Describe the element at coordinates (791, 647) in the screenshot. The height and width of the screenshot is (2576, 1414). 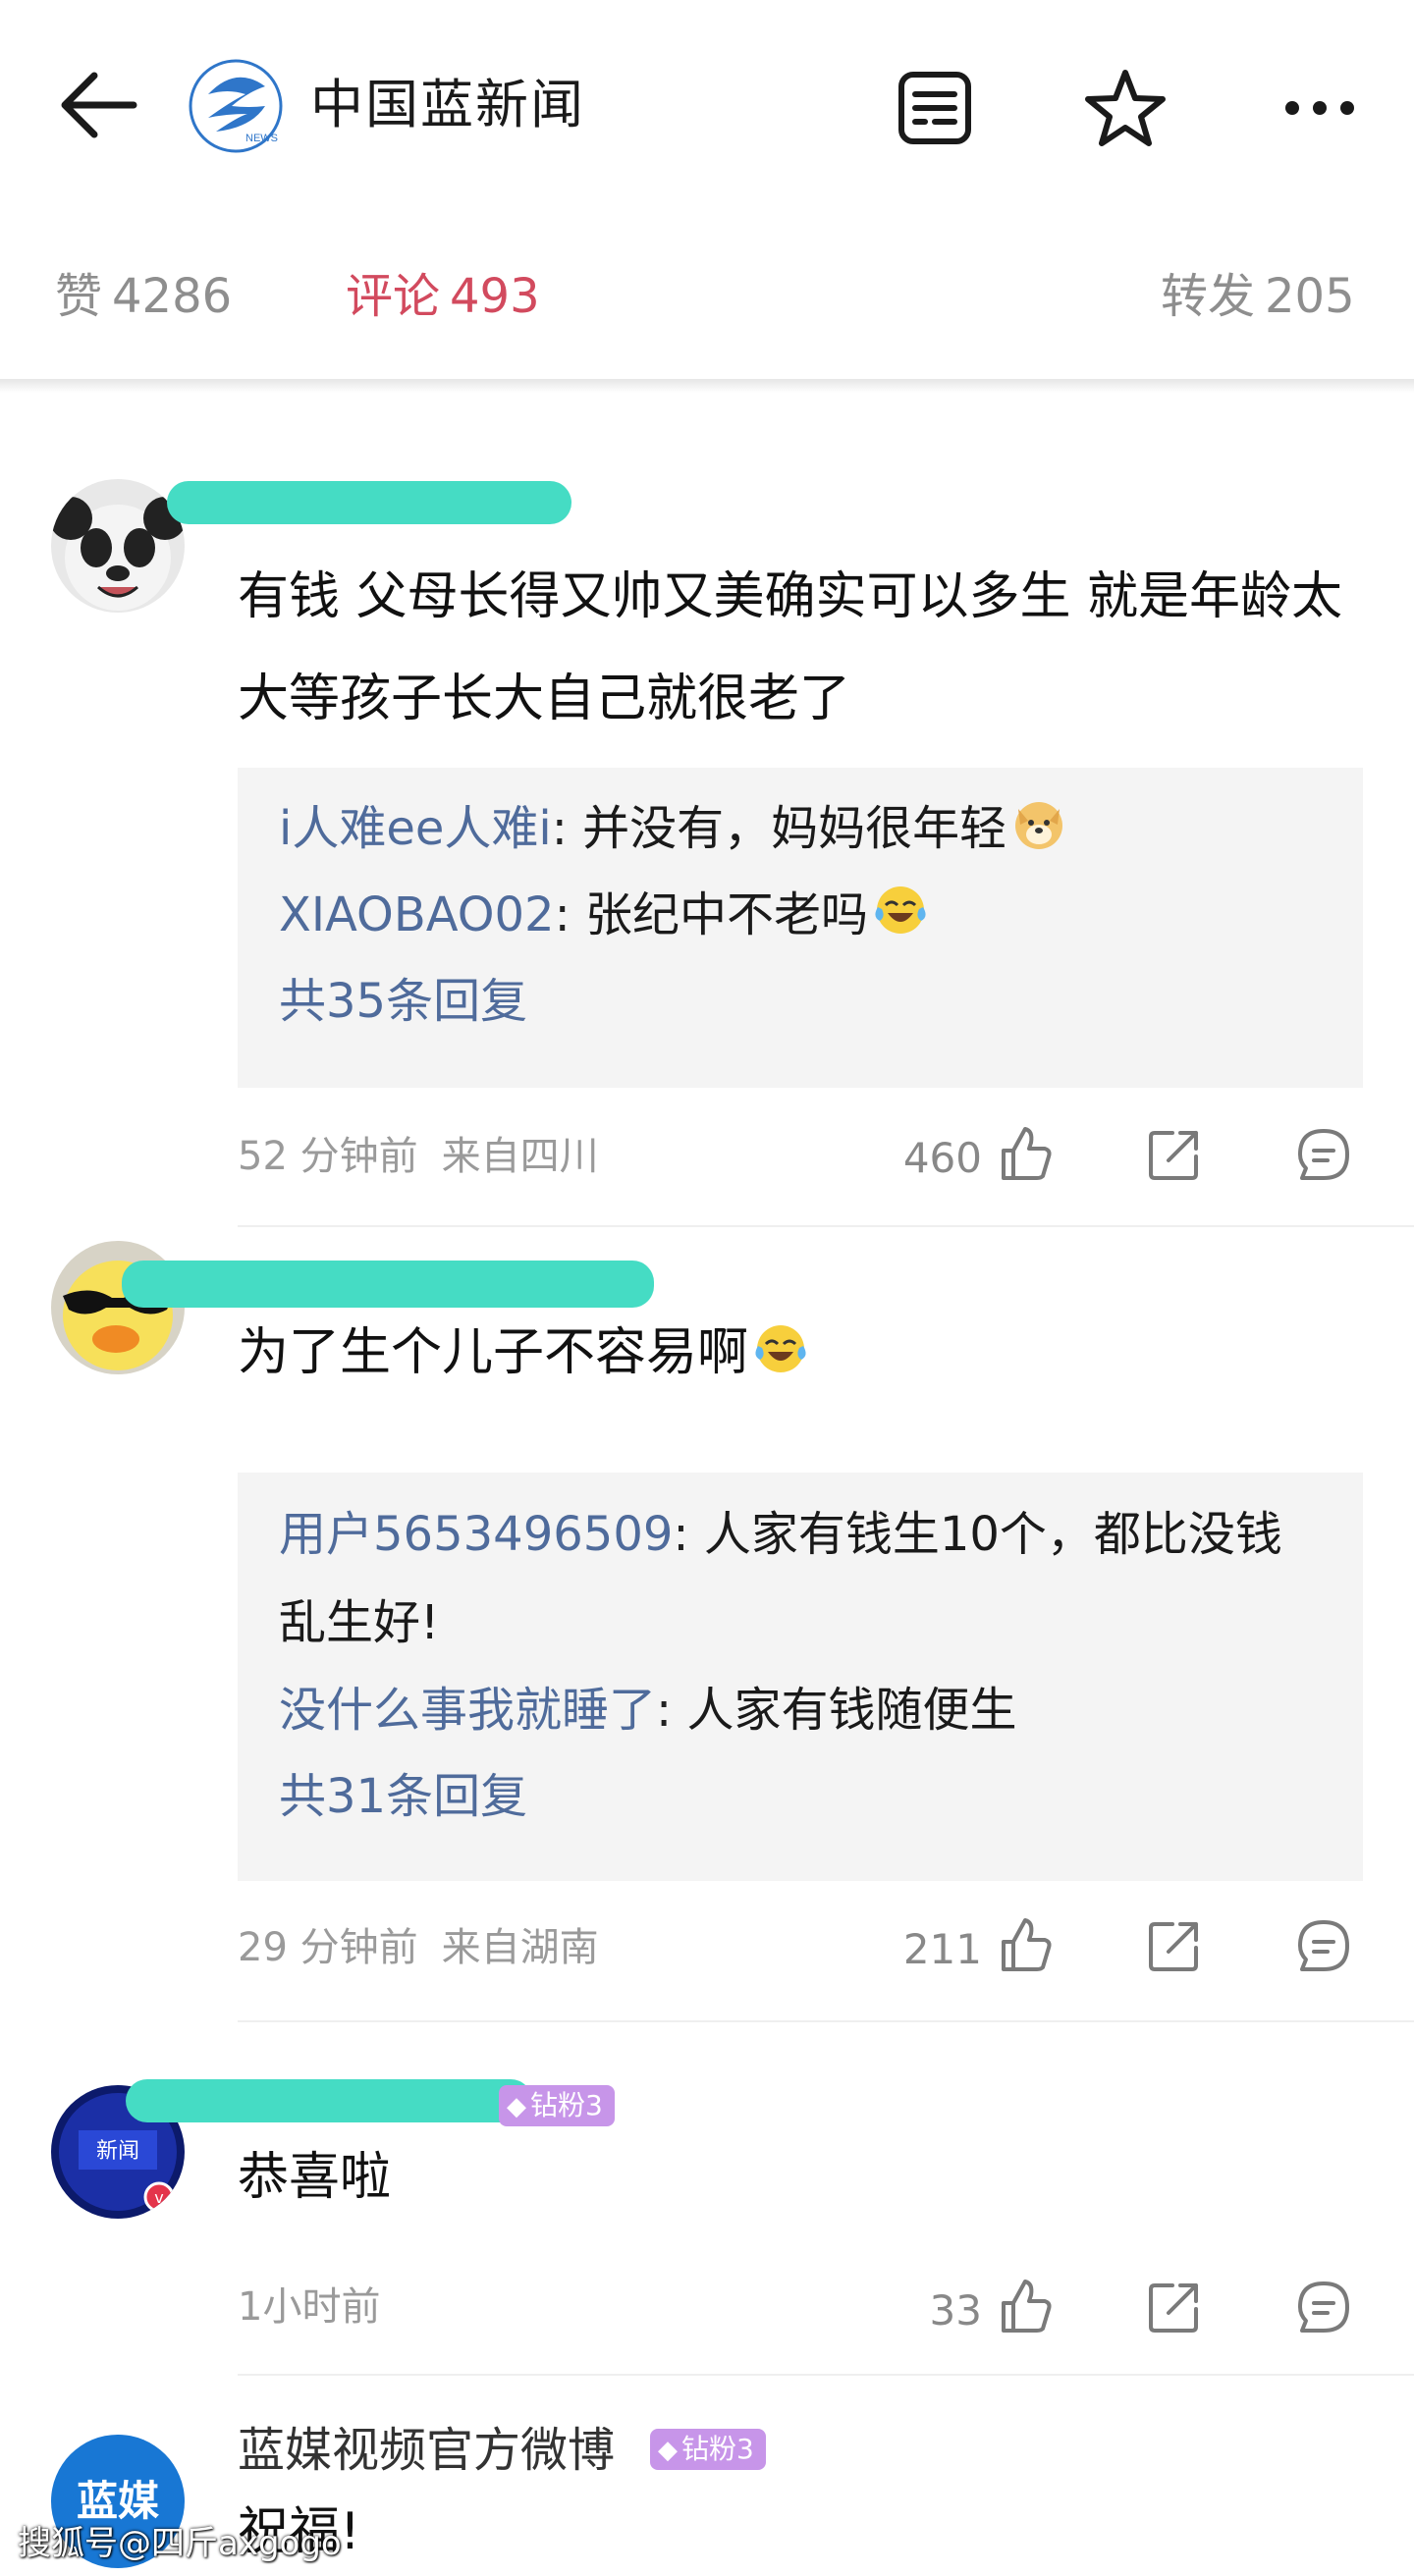
I see `comment-text-content: 有钱 父母长得又帅又美确实可以多生 就是年龄太大等孩子长大自己就很老了` at that location.